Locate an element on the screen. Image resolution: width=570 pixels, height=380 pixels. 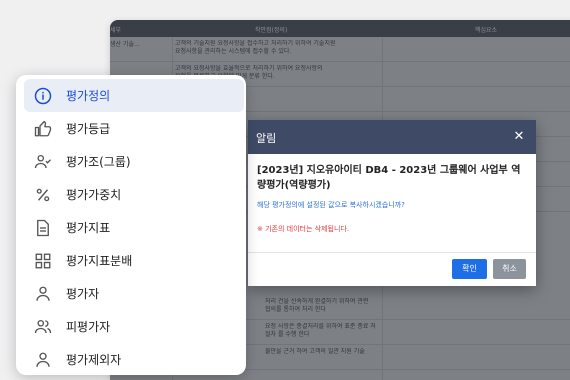
menu-item-evaluatee: 피평가자 is located at coordinates (134, 326).